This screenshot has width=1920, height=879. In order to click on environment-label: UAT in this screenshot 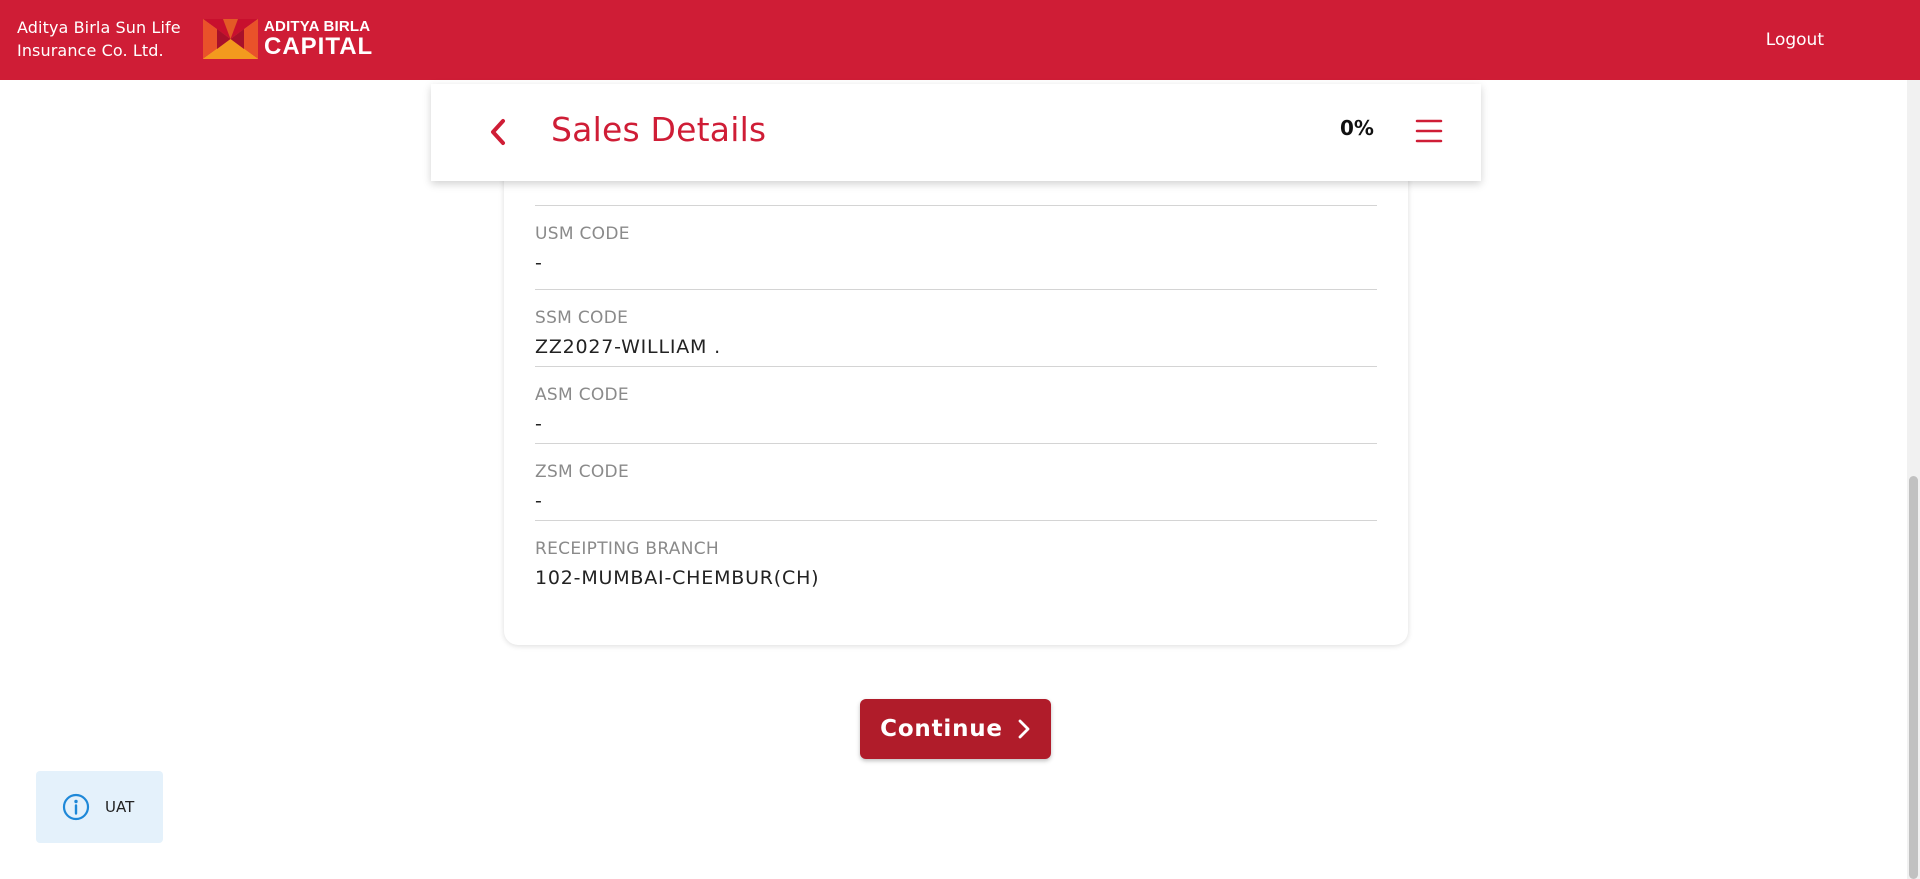, I will do `click(120, 807)`.